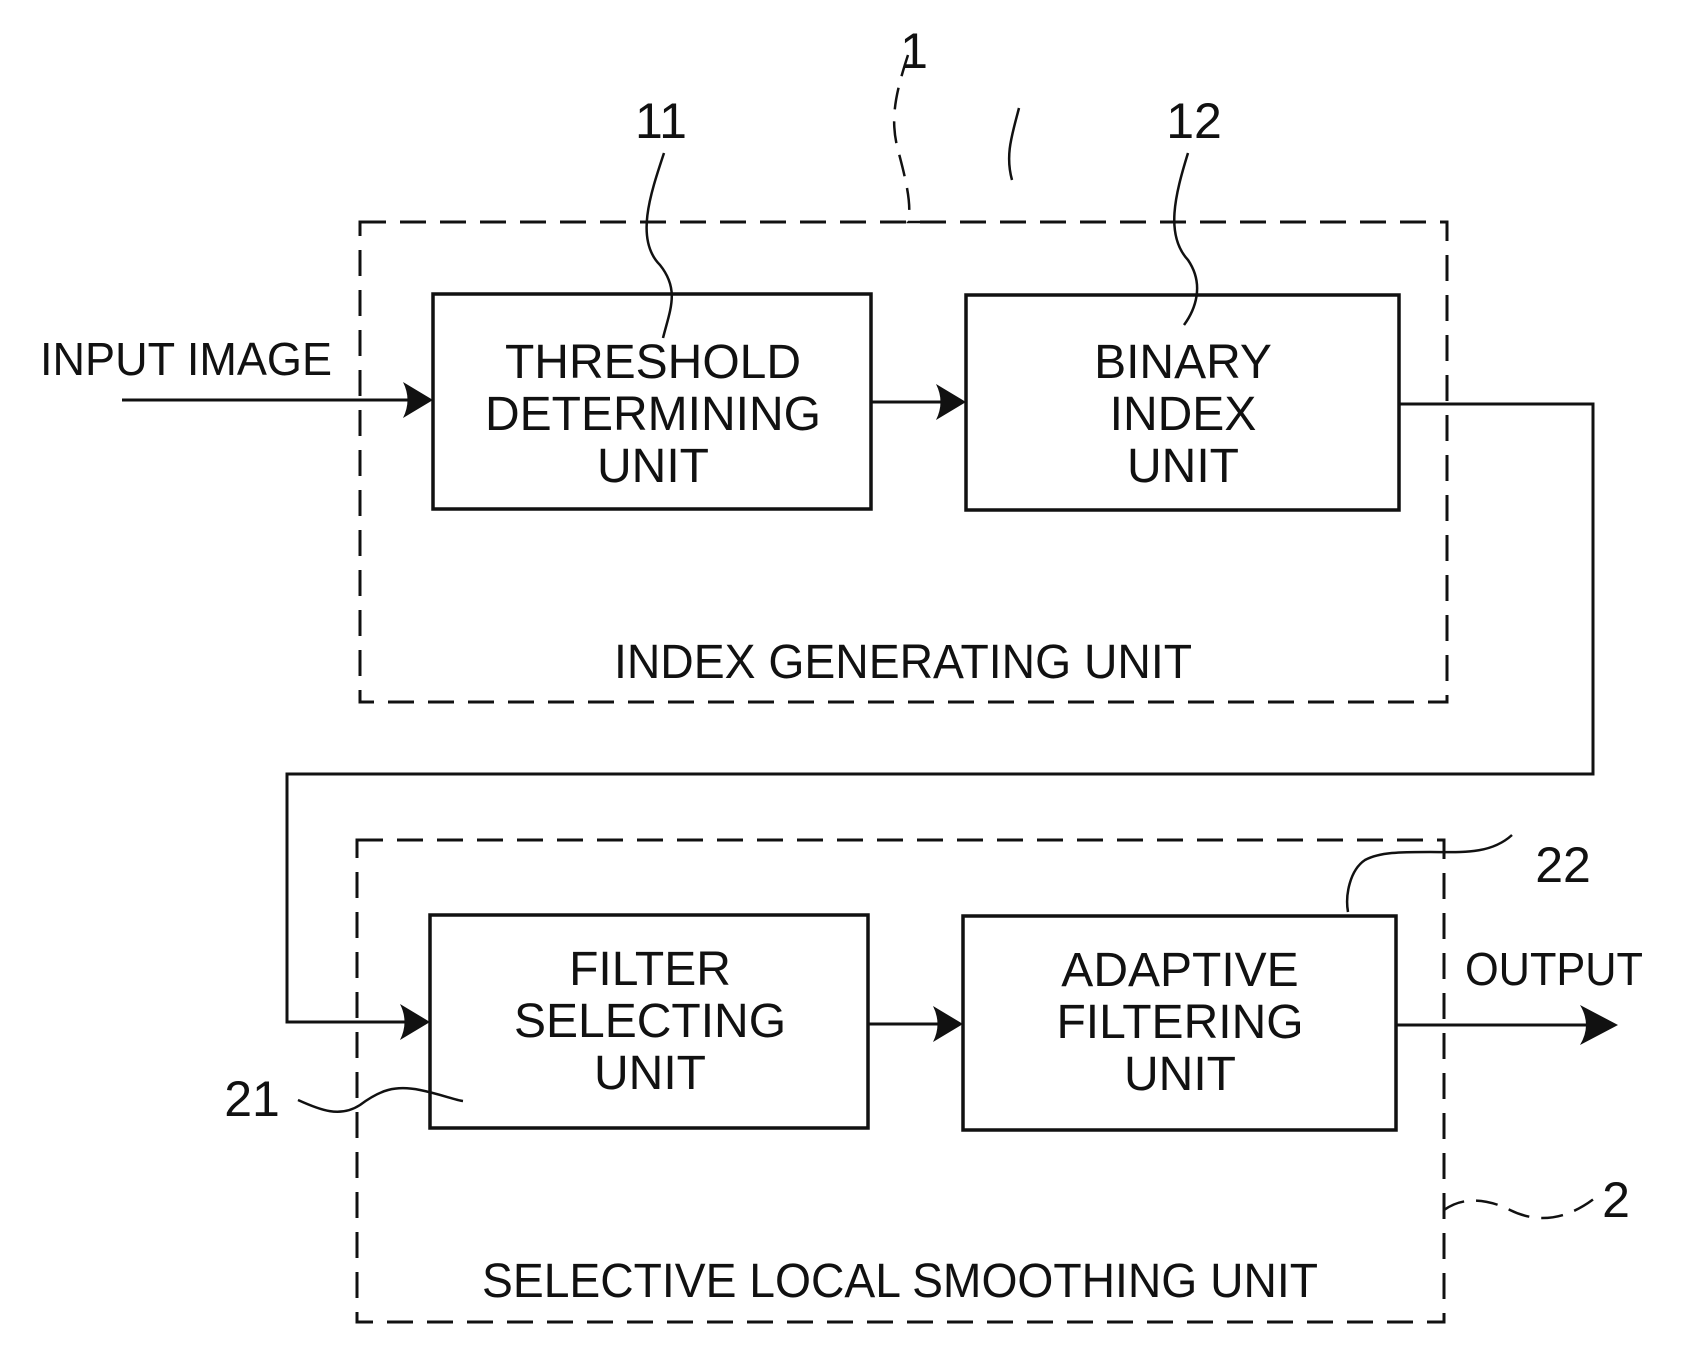  I want to click on ref-numeral-12: 12, so click(1194, 121).